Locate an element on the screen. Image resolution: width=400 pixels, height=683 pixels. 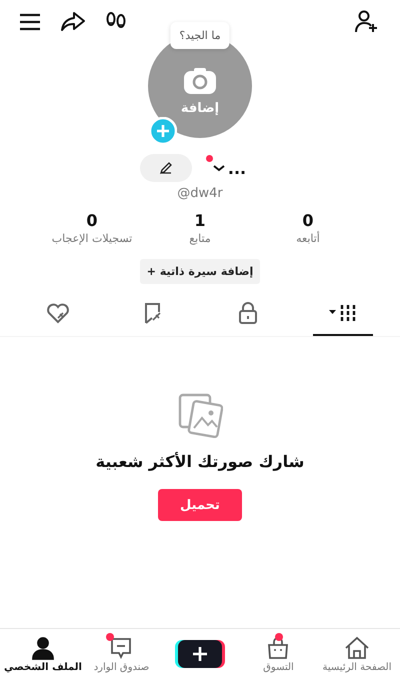
bag-icon is located at coordinates (278, 648).